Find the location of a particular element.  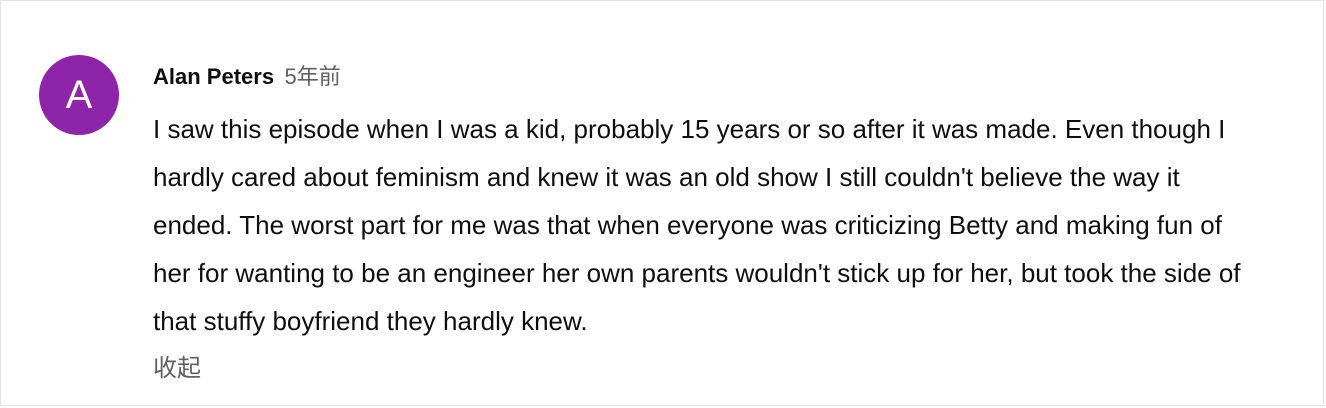

comment-timestamp: 5年前 is located at coordinates (313, 76).